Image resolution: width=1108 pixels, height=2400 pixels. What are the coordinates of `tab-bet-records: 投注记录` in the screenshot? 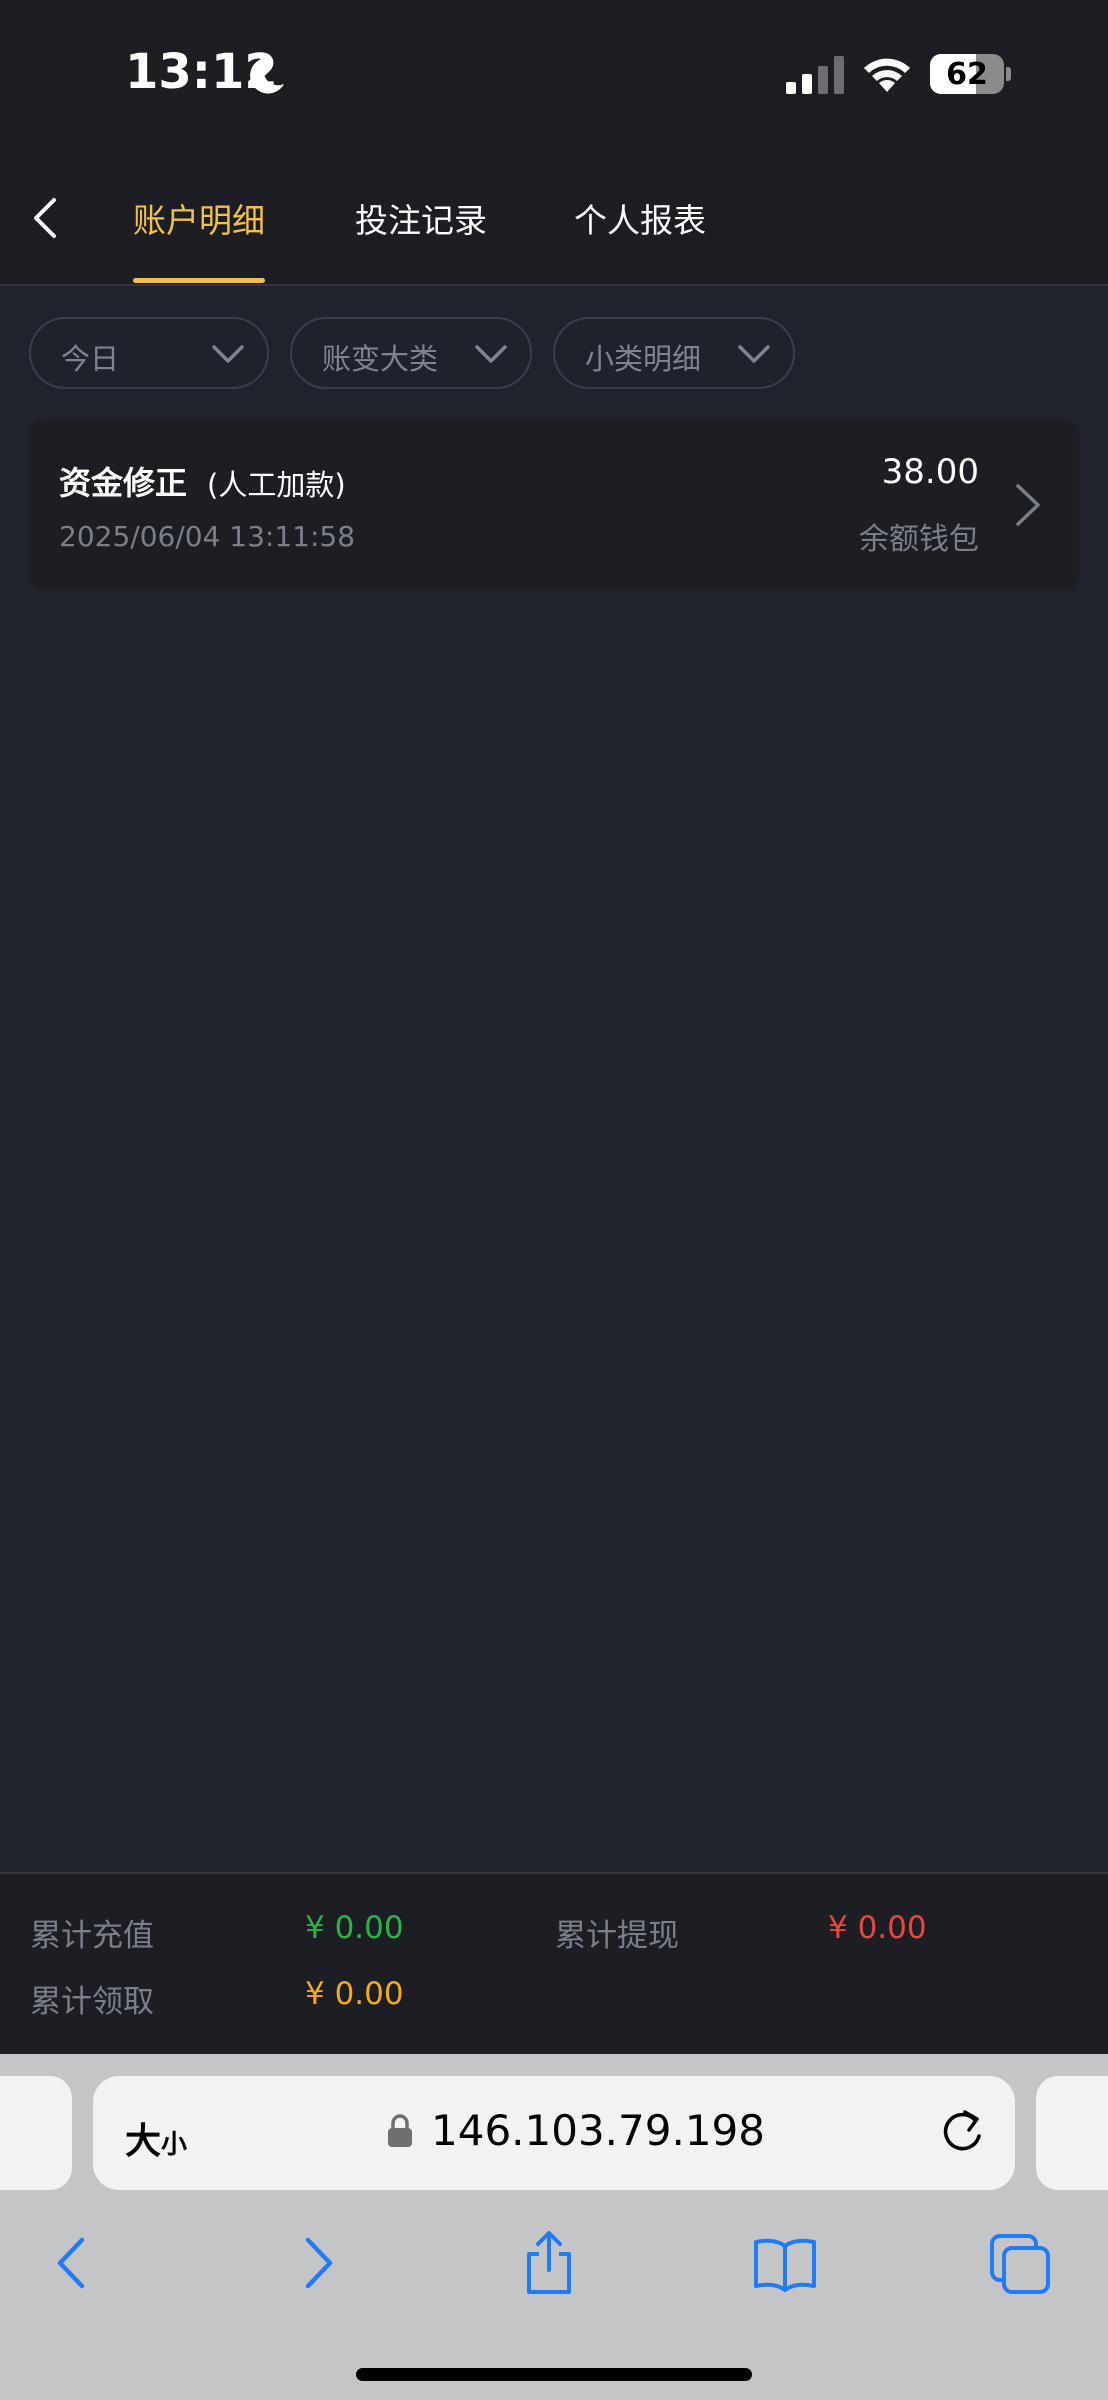 It's located at (421, 218).